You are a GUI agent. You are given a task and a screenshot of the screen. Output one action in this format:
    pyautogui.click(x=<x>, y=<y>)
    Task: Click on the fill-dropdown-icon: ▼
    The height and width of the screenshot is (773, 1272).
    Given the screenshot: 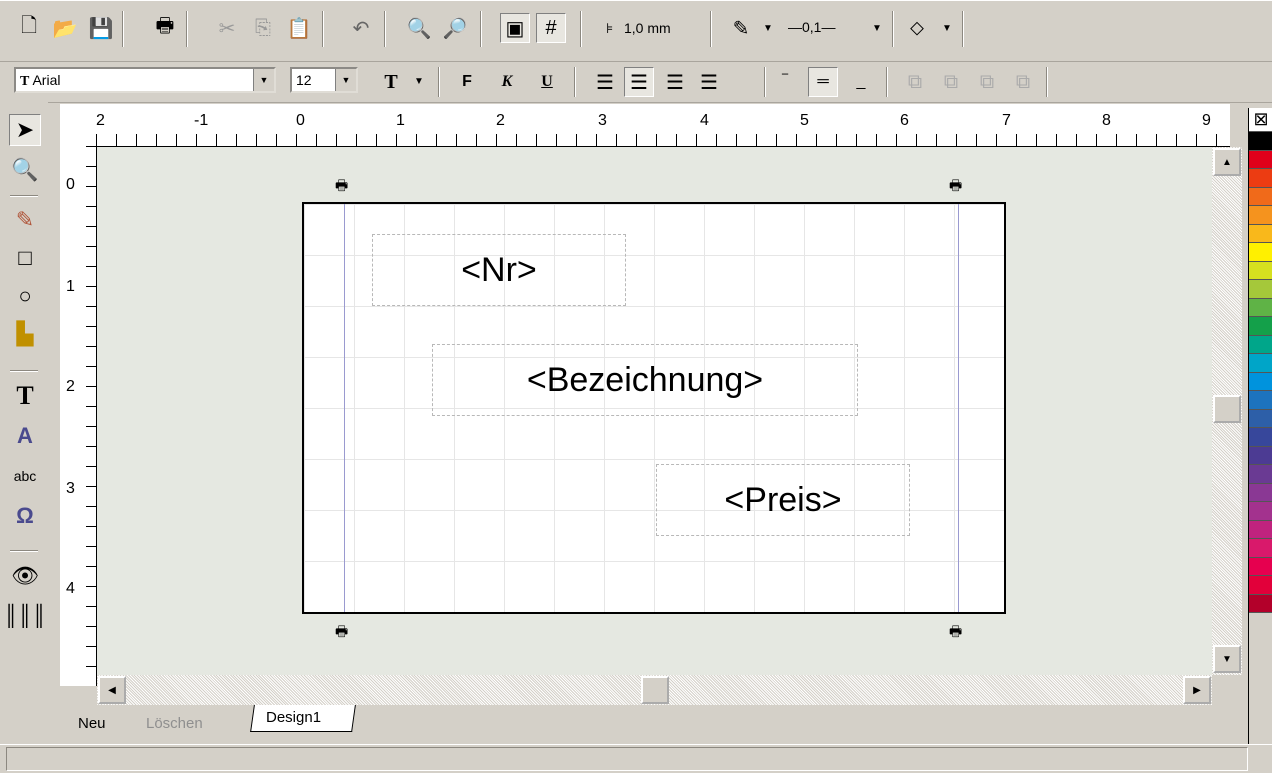 What is the action you would take?
    pyautogui.click(x=947, y=28)
    